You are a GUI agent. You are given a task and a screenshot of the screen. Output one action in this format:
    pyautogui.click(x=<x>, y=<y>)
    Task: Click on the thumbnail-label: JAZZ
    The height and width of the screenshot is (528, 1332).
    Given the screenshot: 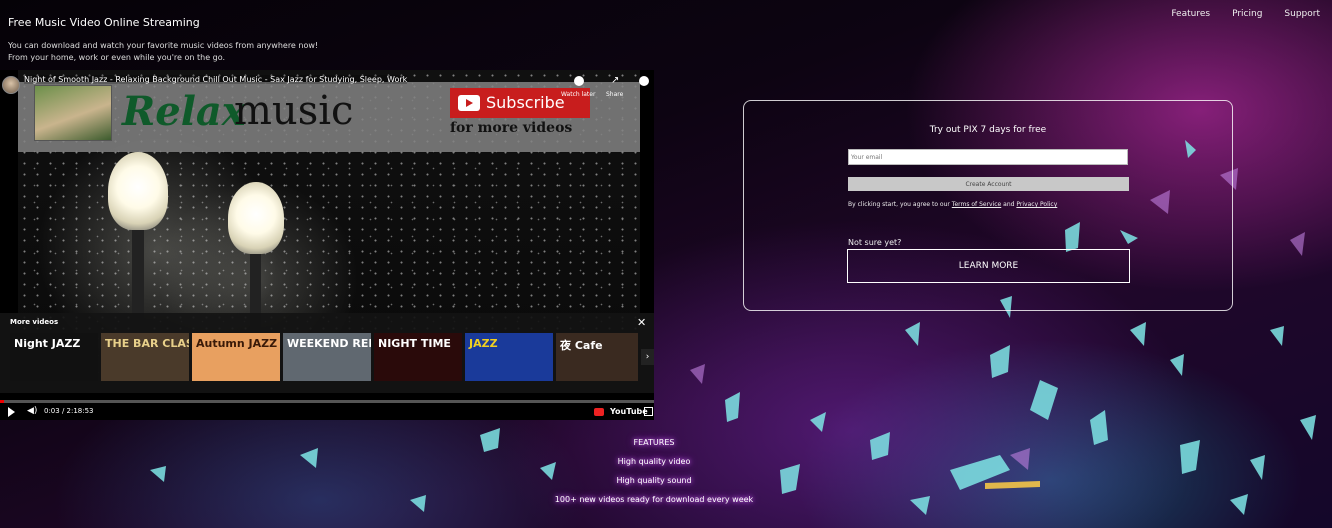 What is the action you would take?
    pyautogui.click(x=483, y=343)
    